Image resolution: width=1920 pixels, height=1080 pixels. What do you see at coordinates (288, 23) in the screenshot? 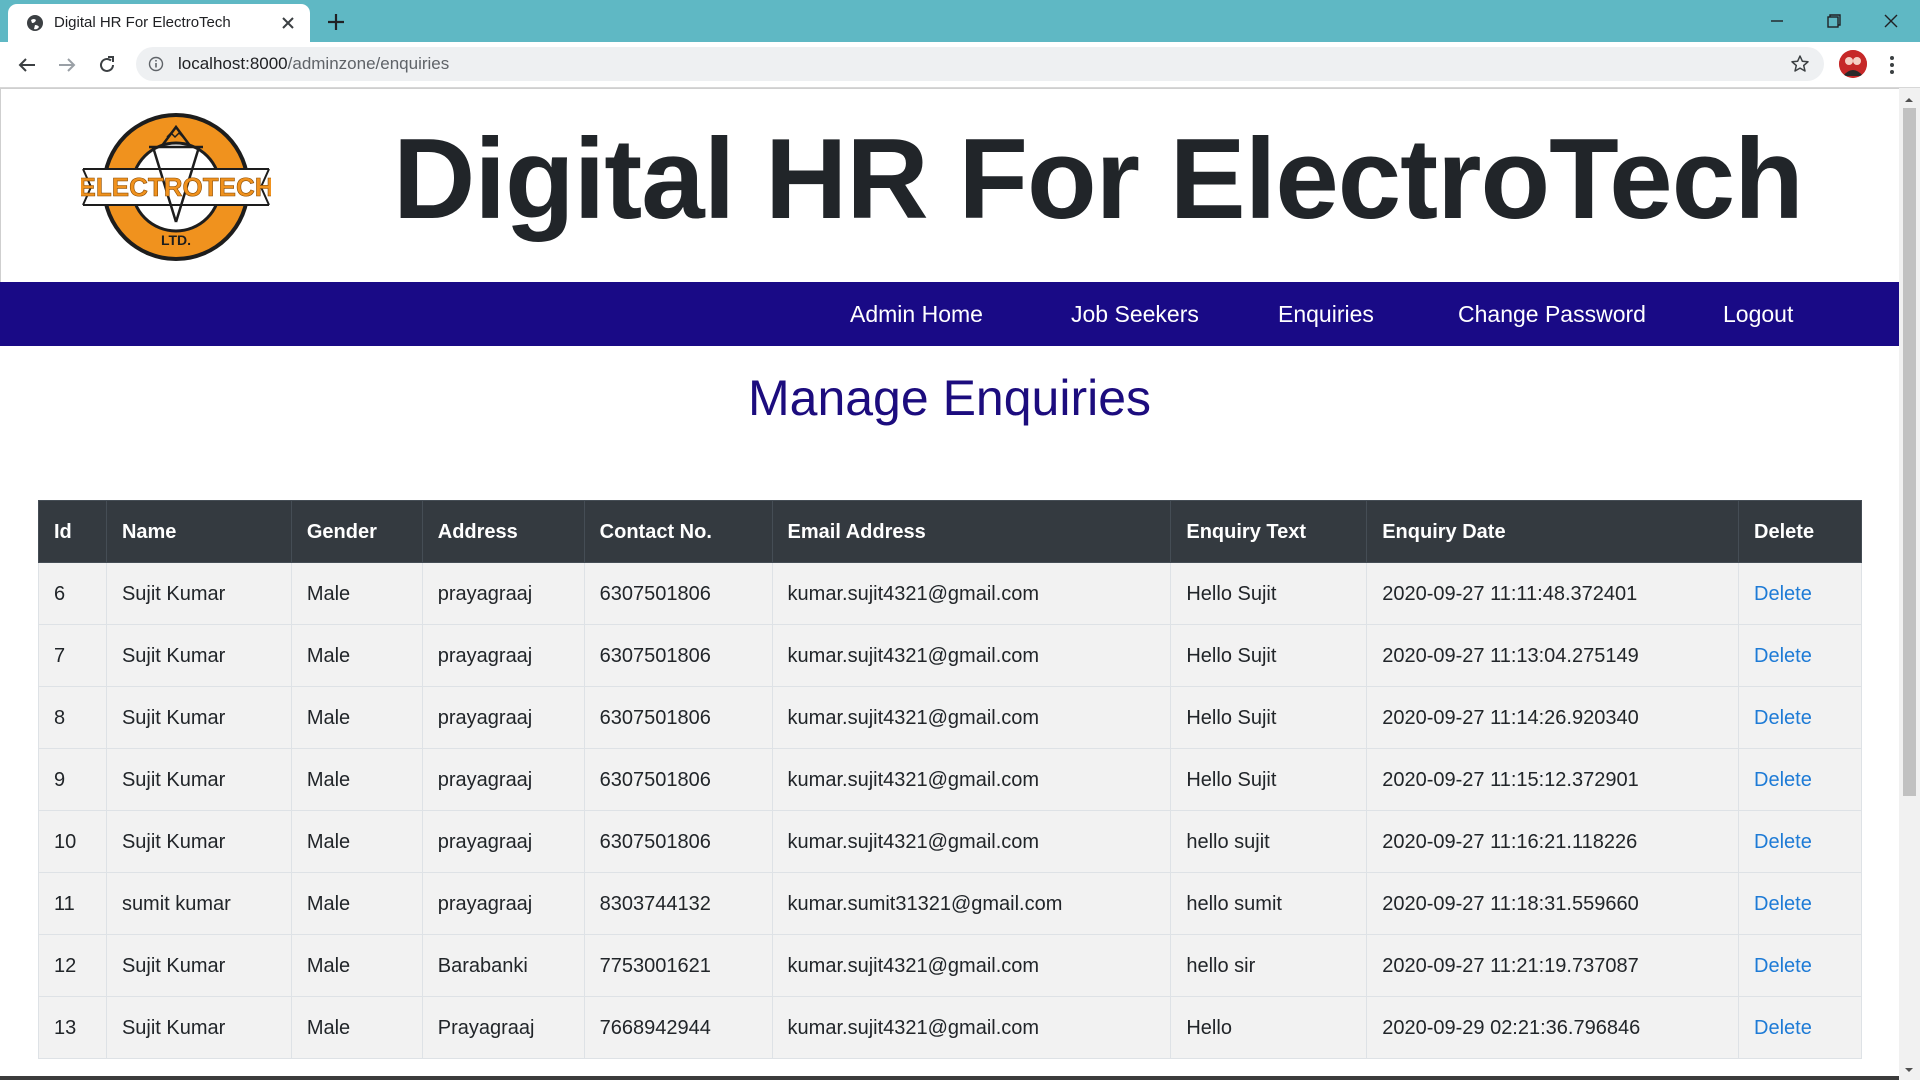
I see `tab-close-icon` at bounding box center [288, 23].